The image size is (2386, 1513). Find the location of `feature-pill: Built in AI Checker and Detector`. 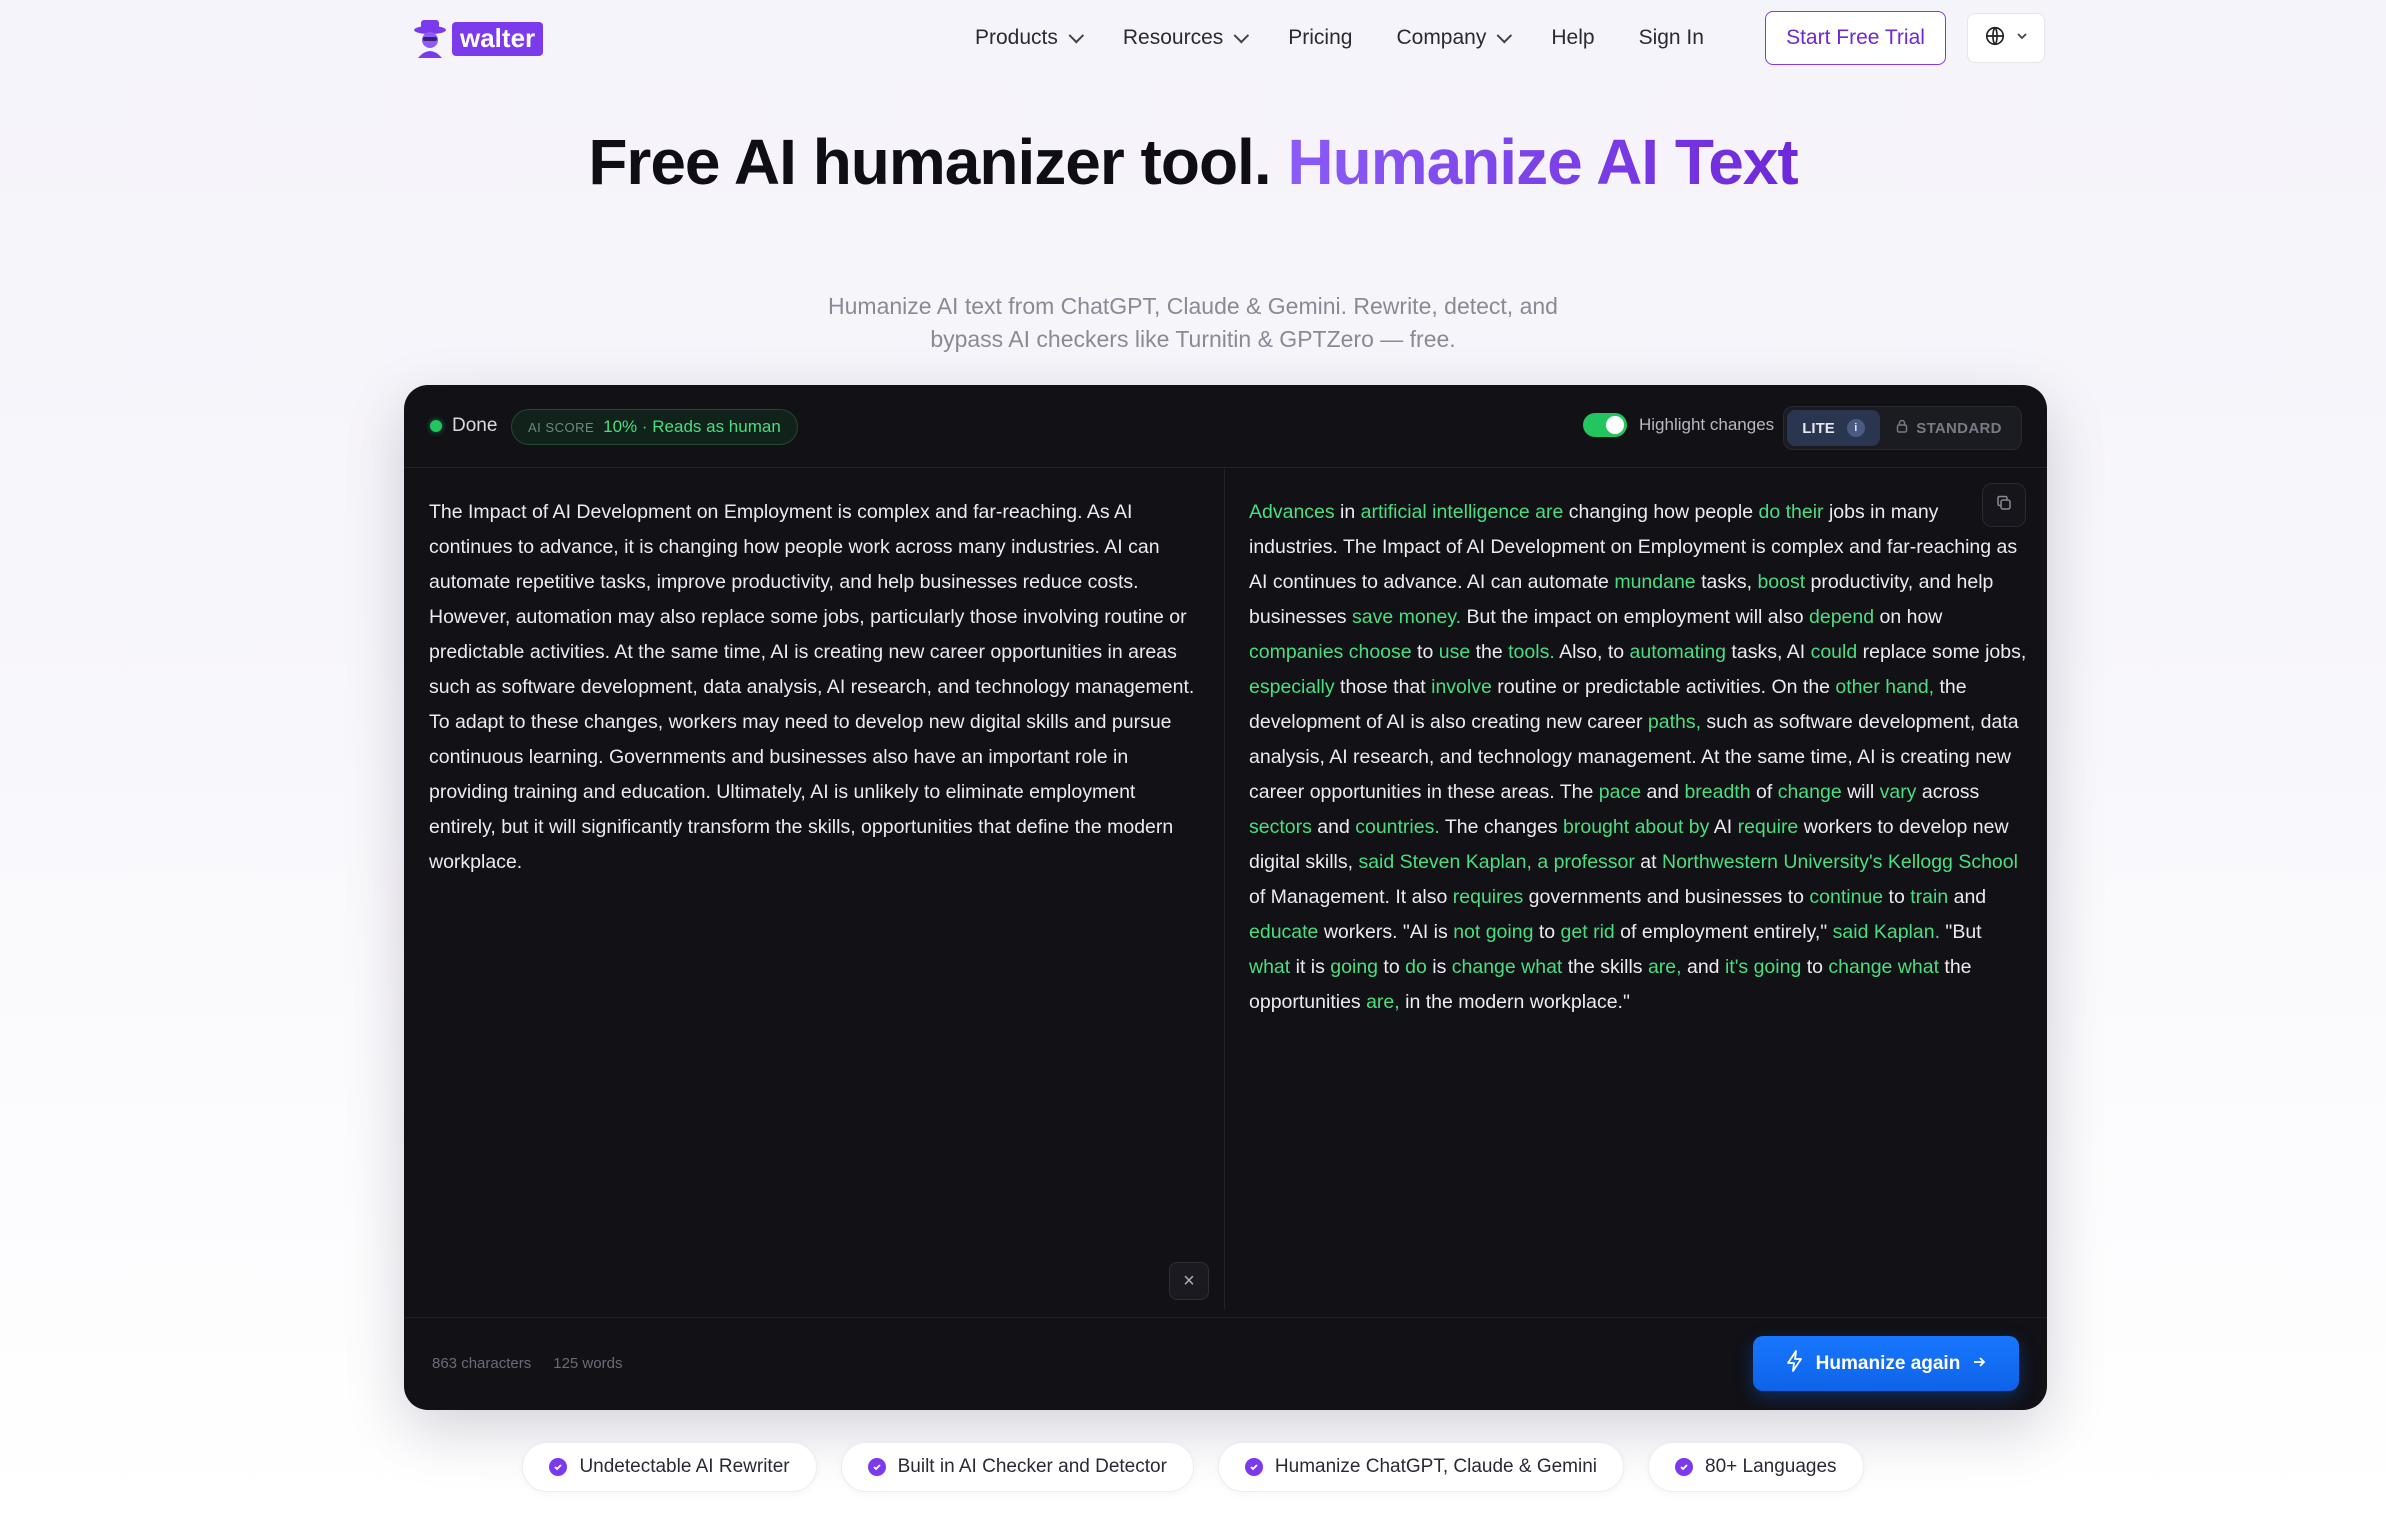

feature-pill: Built in AI Checker and Detector is located at coordinates (1017, 1467).